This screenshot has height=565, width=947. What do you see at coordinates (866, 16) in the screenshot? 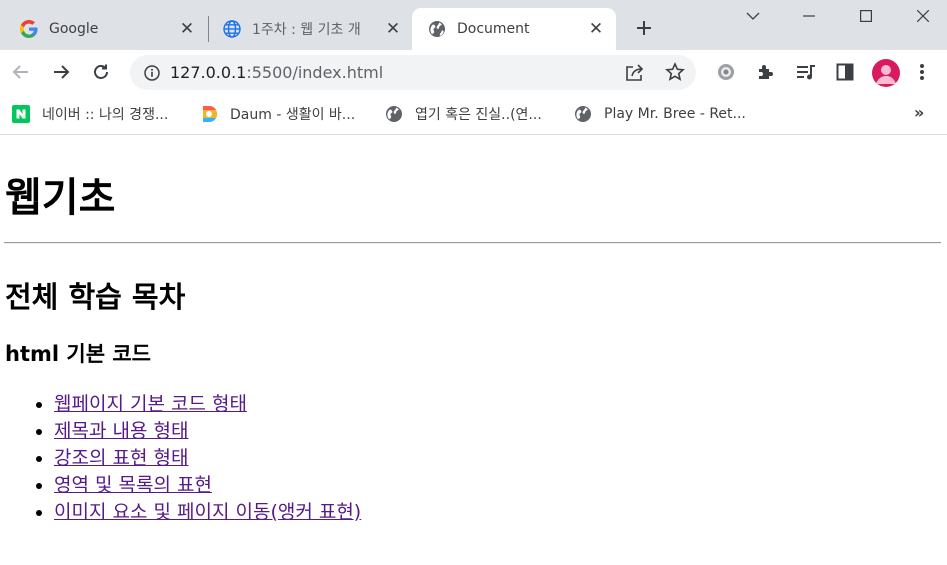
I see `maximize-button` at bounding box center [866, 16].